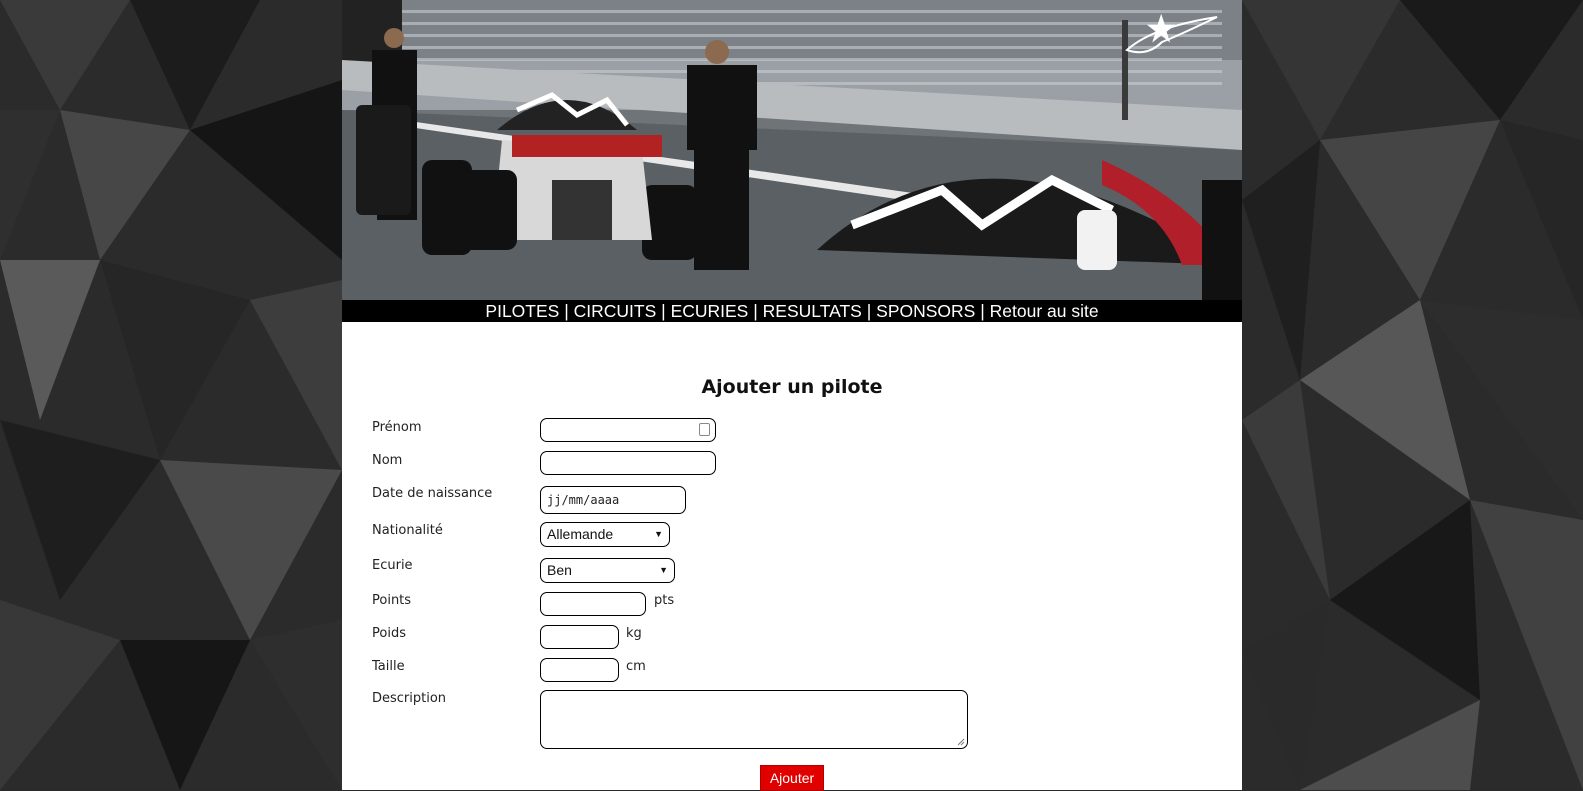  I want to click on resize-handle-icon, so click(961, 742).